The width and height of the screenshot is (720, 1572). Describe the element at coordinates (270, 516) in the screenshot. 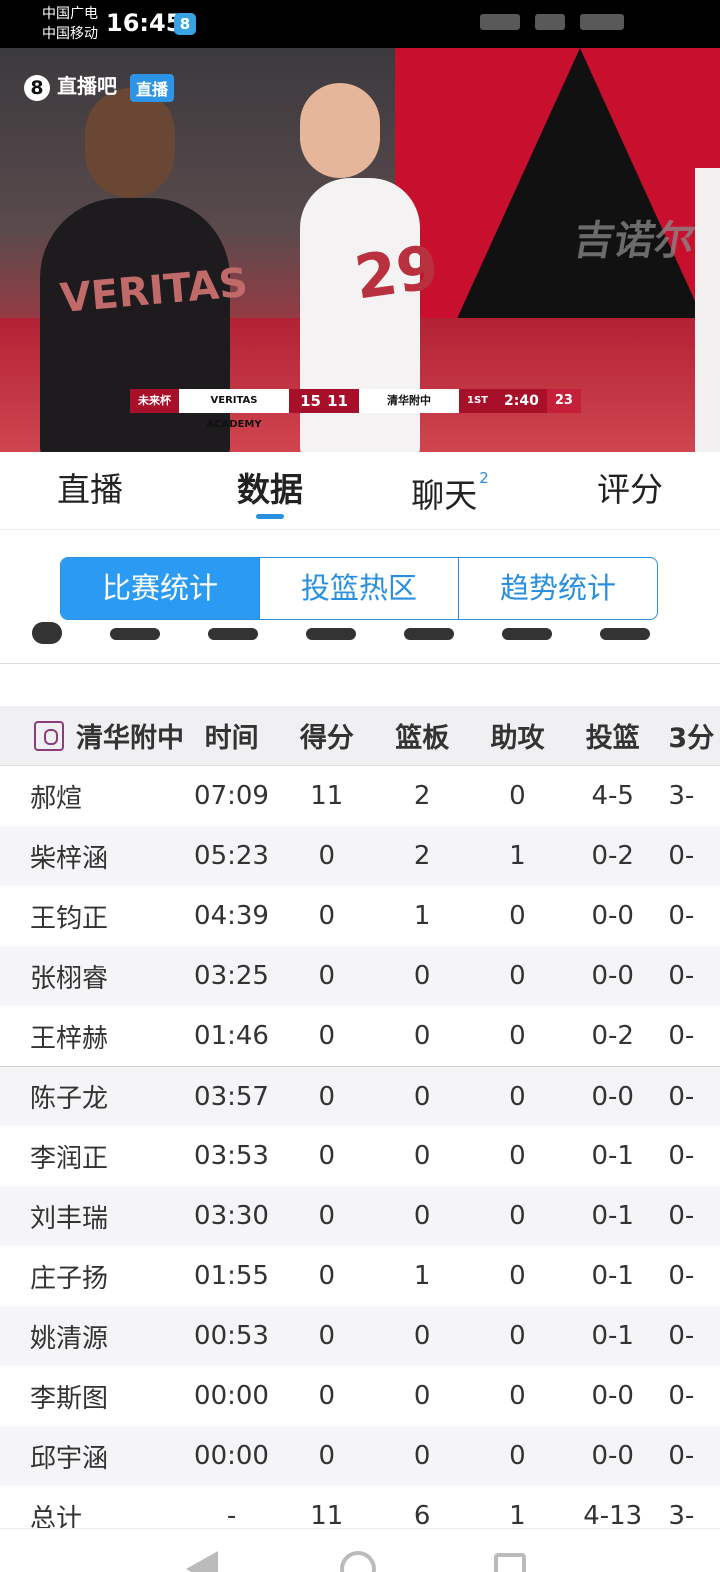

I see `active-tab-indicator` at that location.